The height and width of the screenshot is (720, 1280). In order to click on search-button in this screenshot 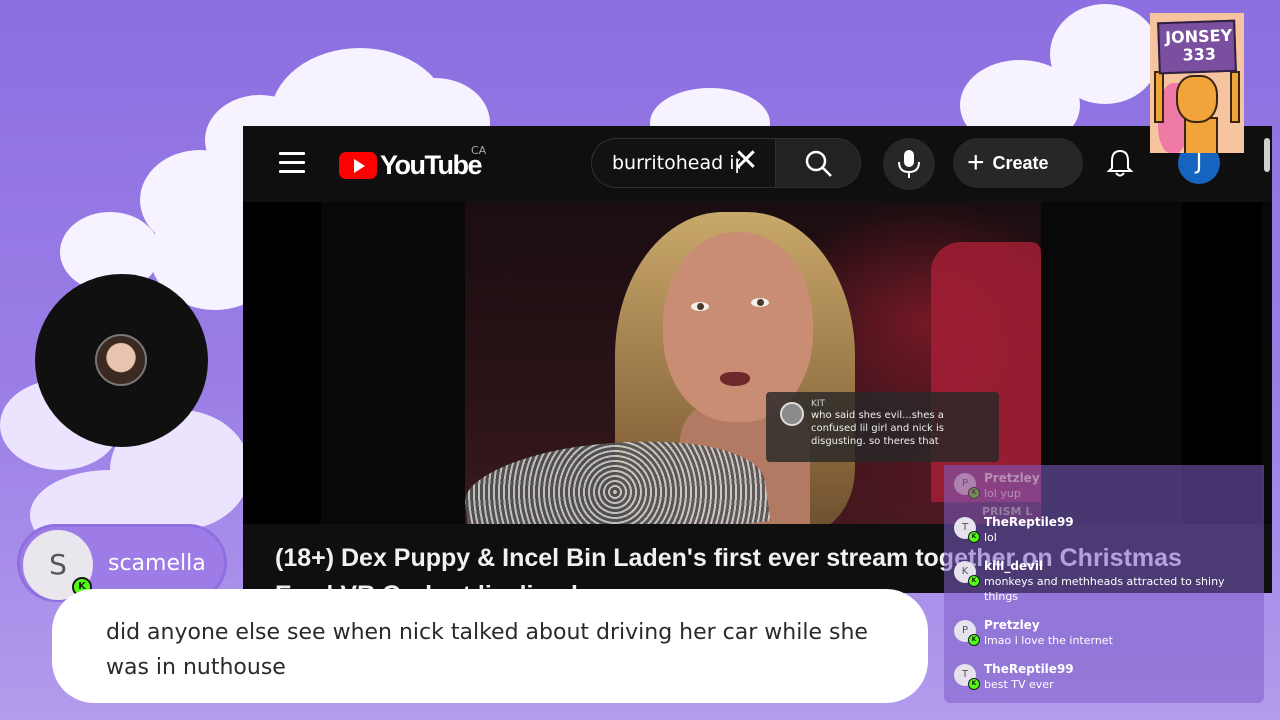, I will do `click(818, 163)`.